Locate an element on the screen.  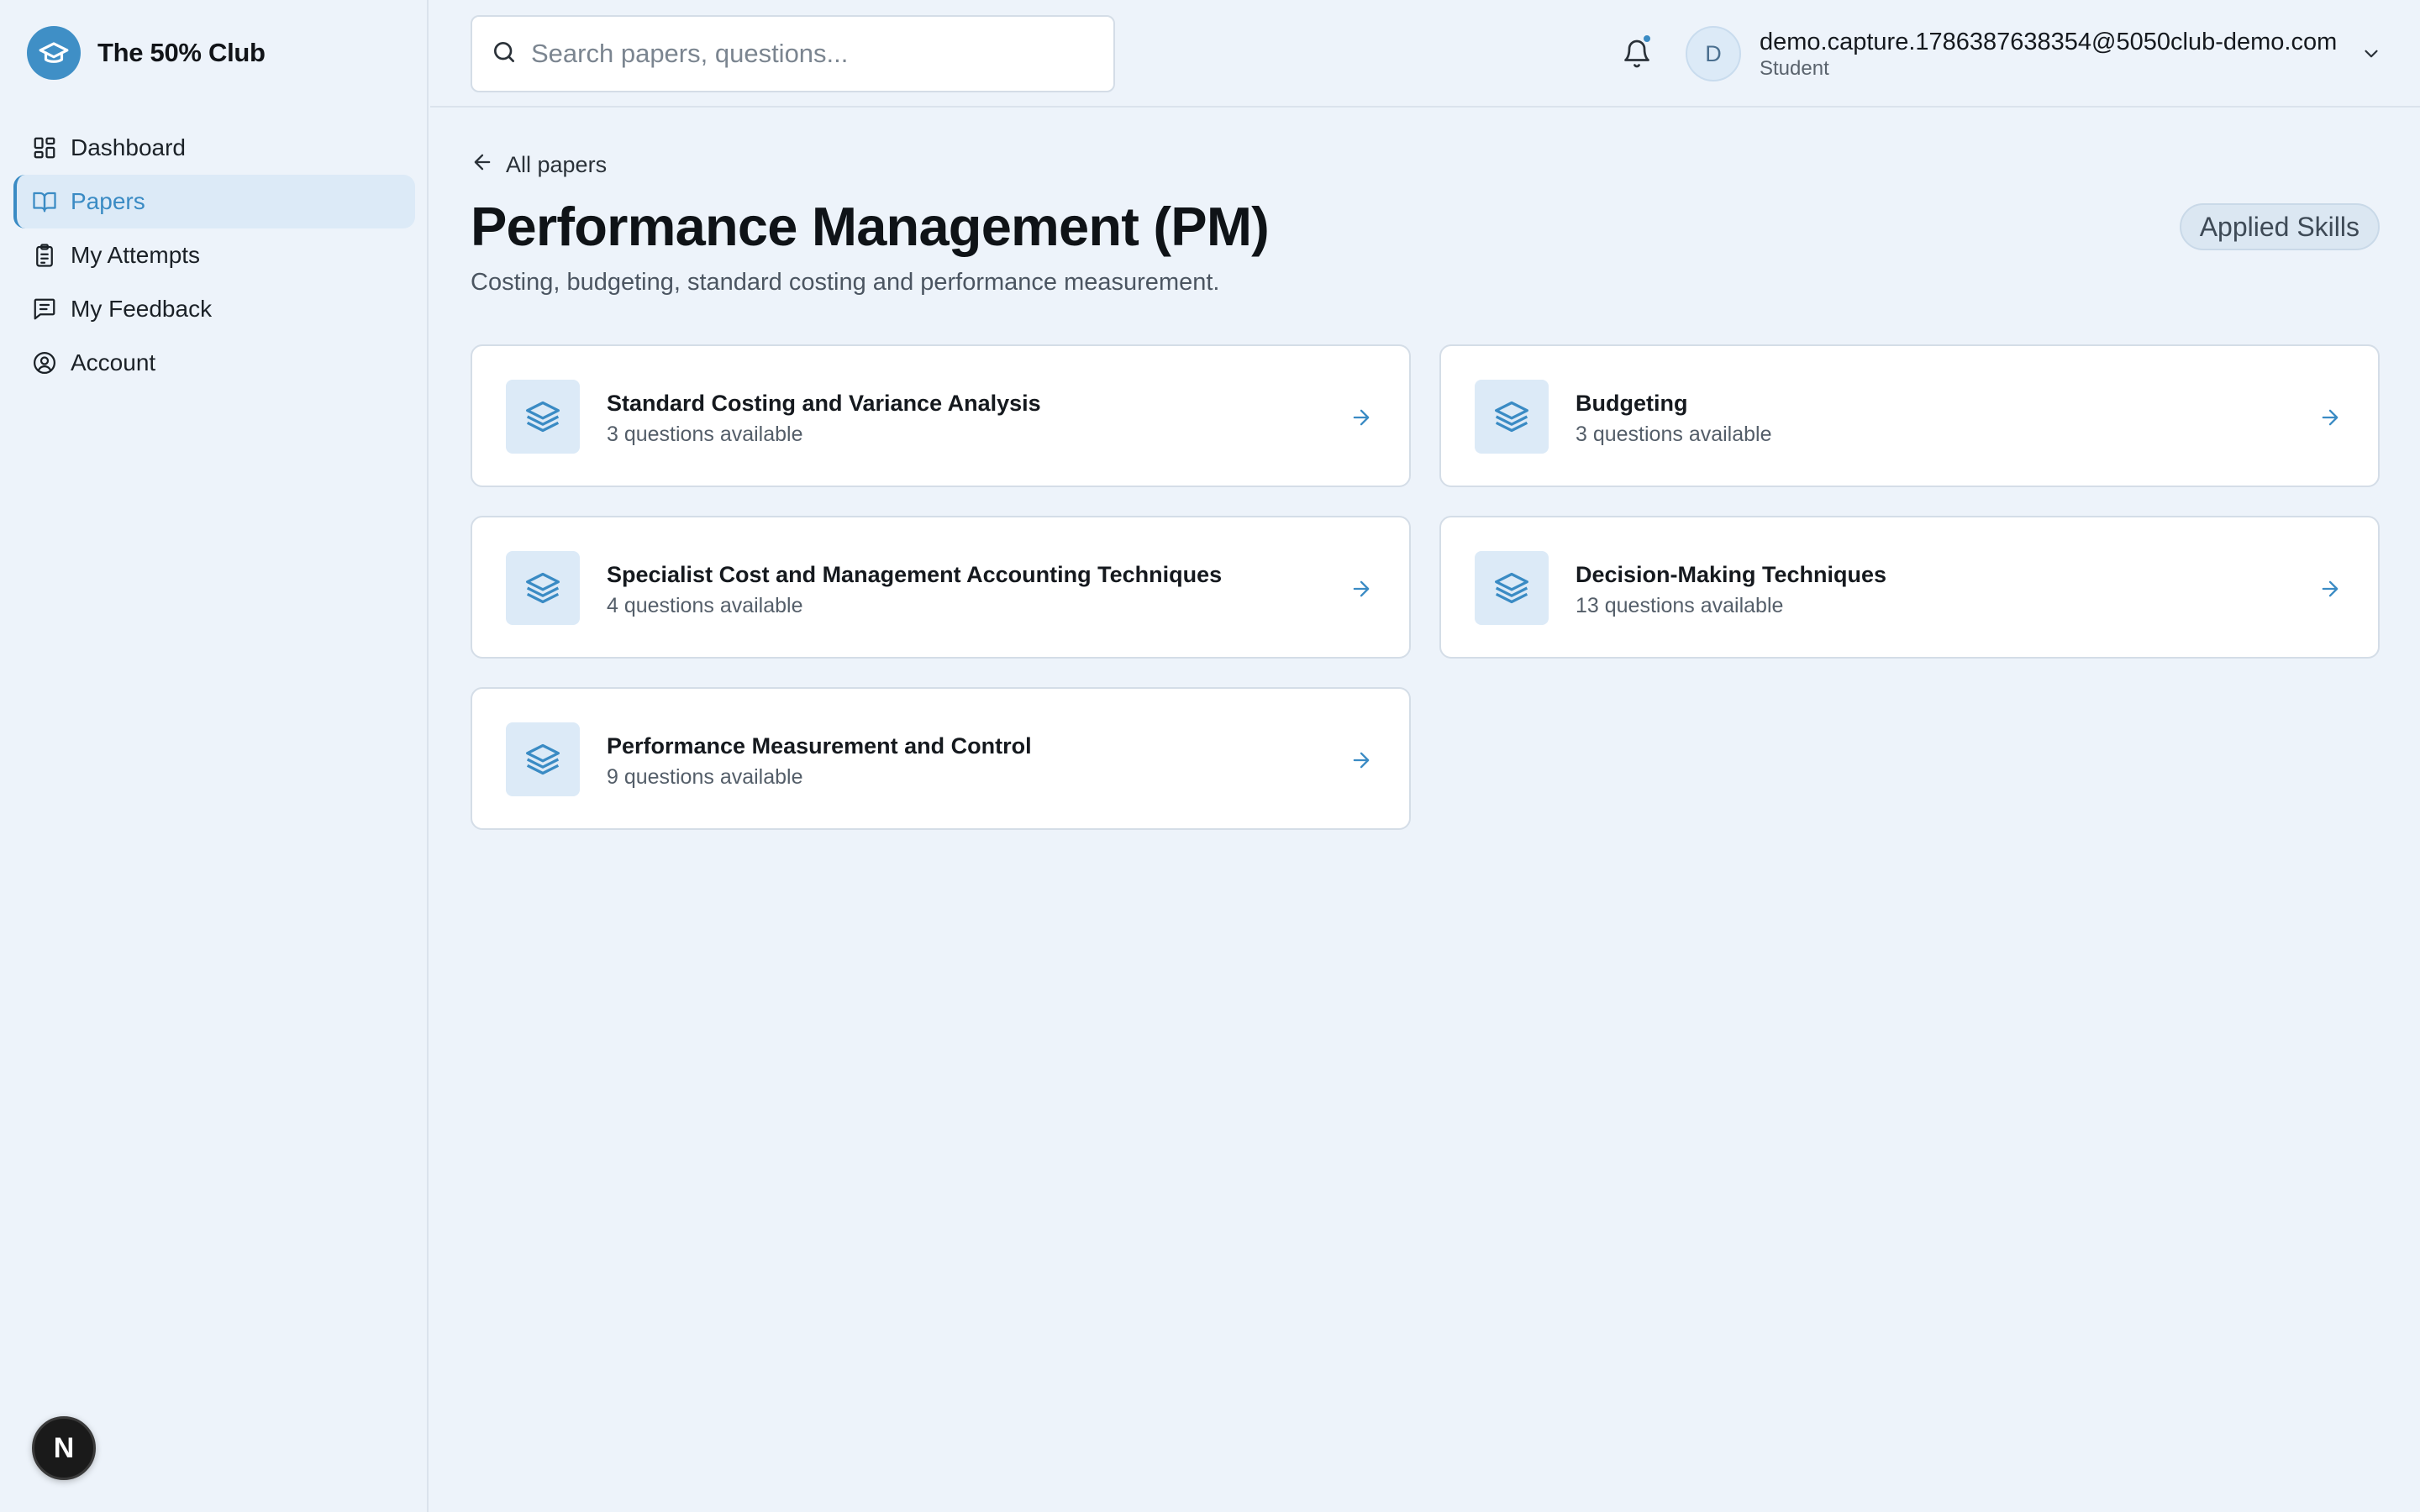
search-box is located at coordinates (793, 53).